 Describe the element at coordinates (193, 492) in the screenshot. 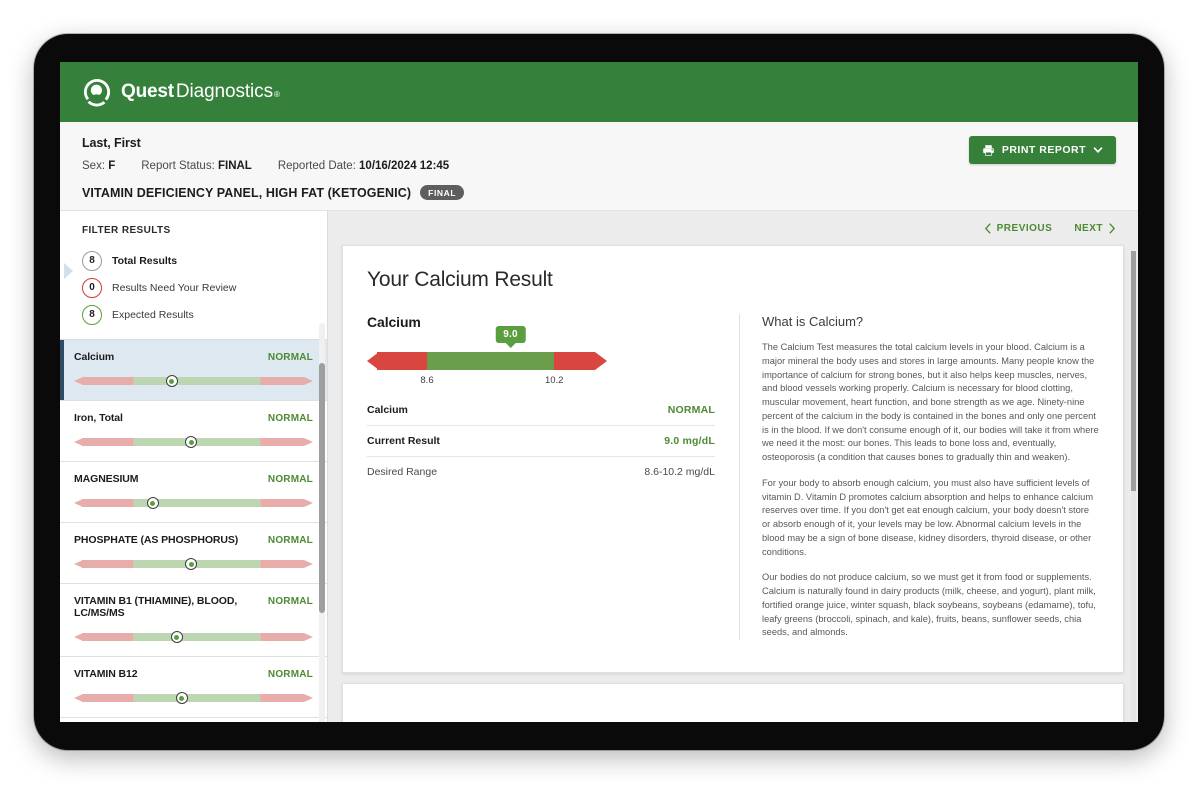

I see `test-list-item: MAGNESIUM NORMAL` at that location.